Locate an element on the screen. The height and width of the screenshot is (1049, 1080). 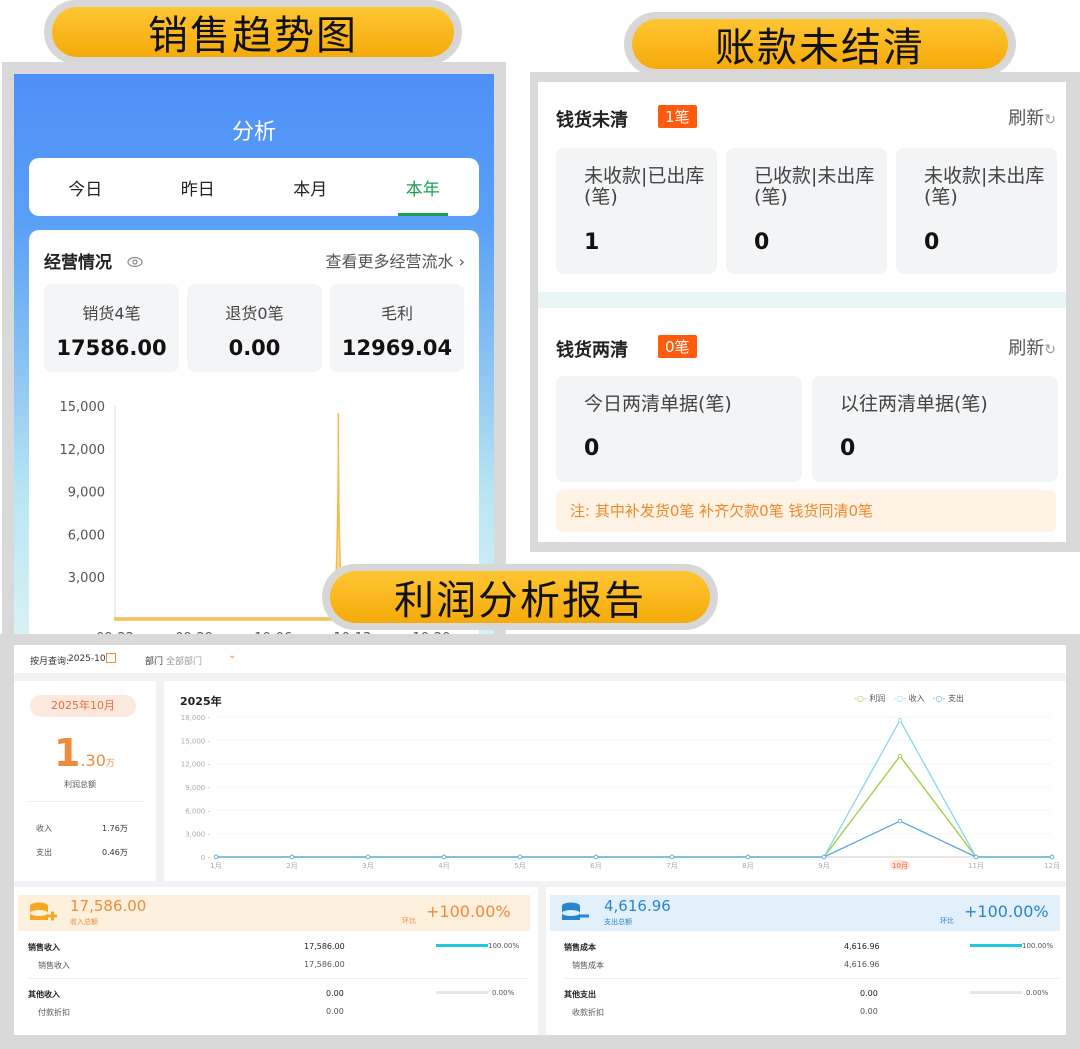
chevron-right-icon: › is located at coordinates (459, 261).